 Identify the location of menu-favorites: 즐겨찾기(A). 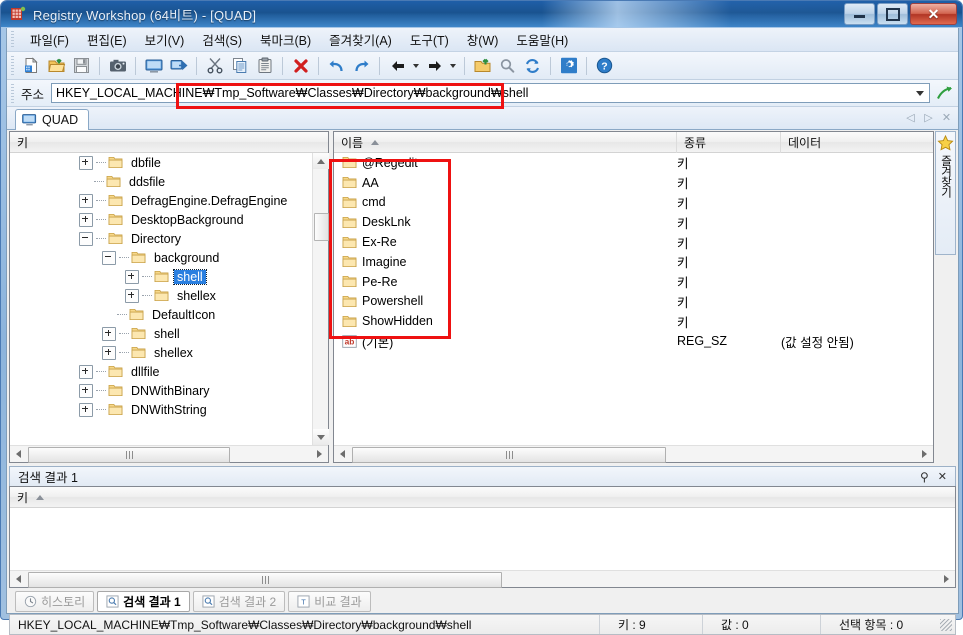
(360, 39).